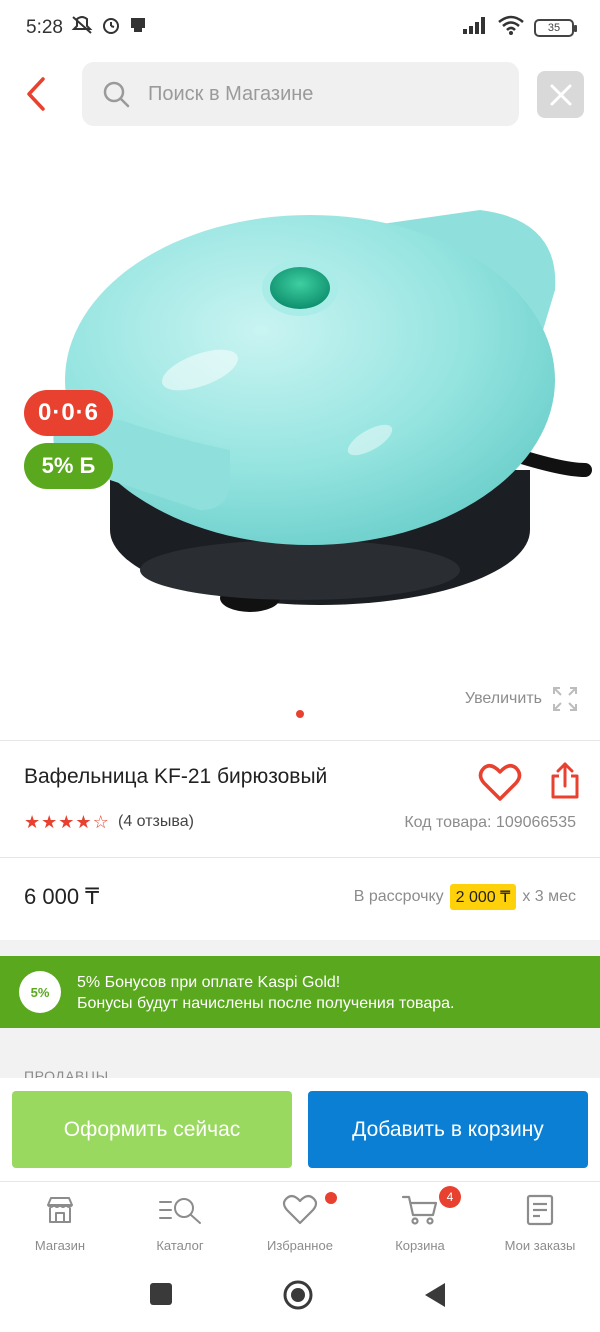 This screenshot has height=1332, width=600. Describe the element at coordinates (511, 28) in the screenshot. I see `wifi-icon` at that location.